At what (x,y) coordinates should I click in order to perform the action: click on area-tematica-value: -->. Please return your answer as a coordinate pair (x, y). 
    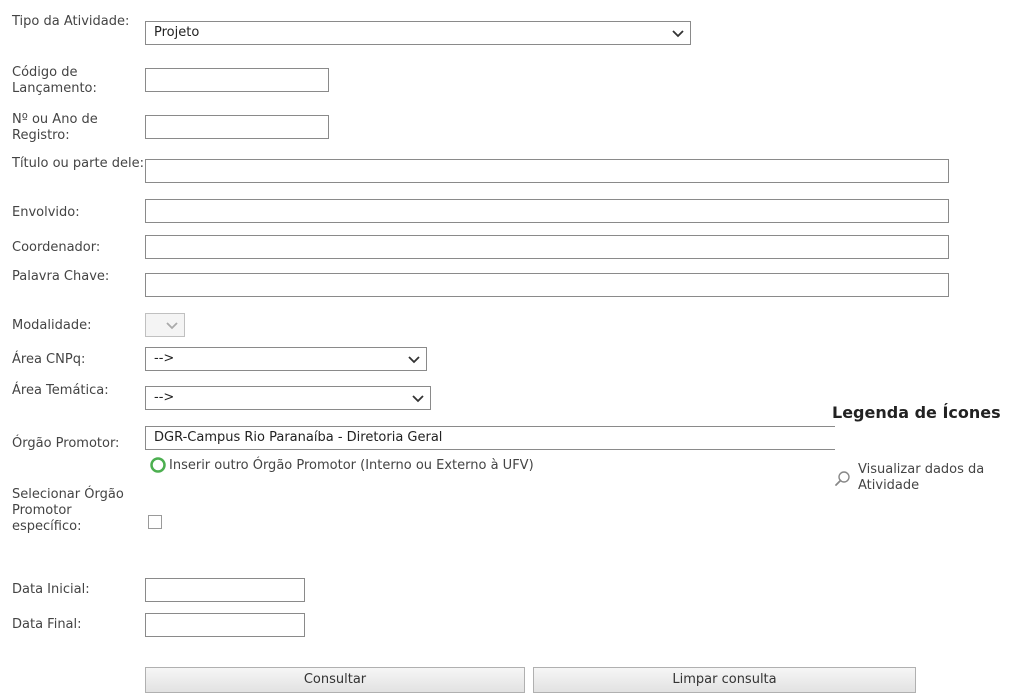
    Looking at the image, I should click on (164, 397).